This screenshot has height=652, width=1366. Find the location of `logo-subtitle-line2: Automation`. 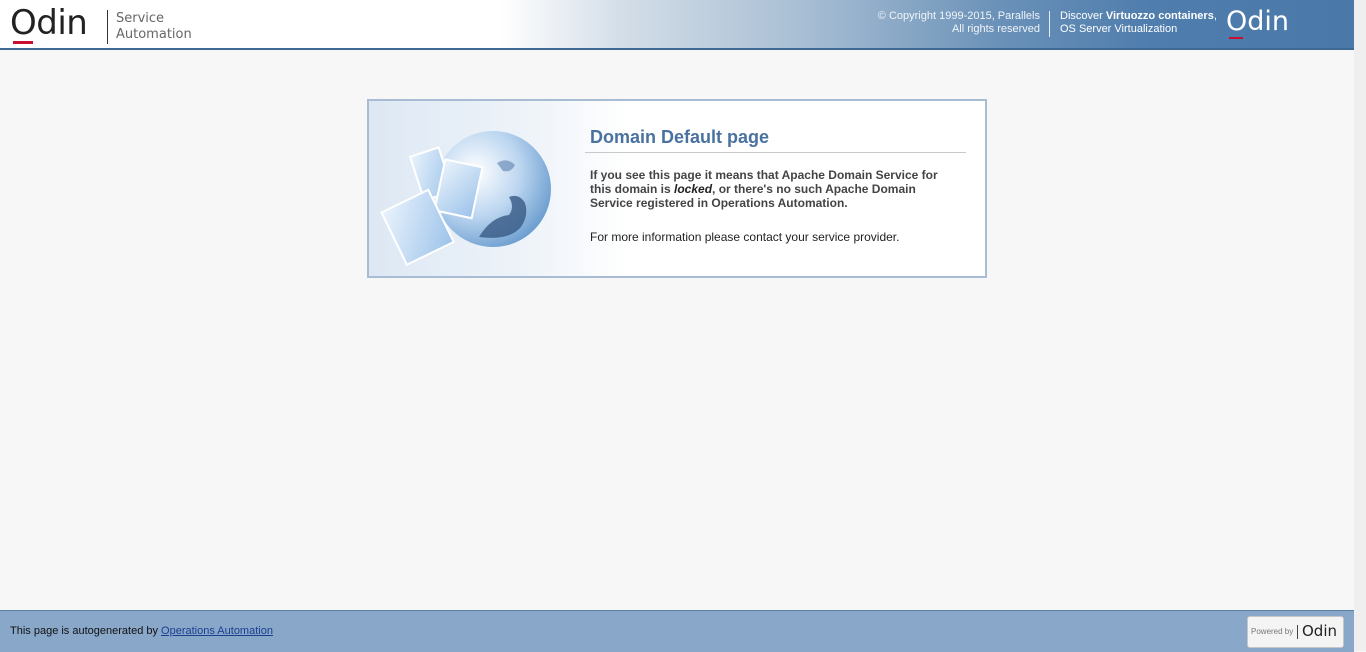

logo-subtitle-line2: Automation is located at coordinates (154, 34).